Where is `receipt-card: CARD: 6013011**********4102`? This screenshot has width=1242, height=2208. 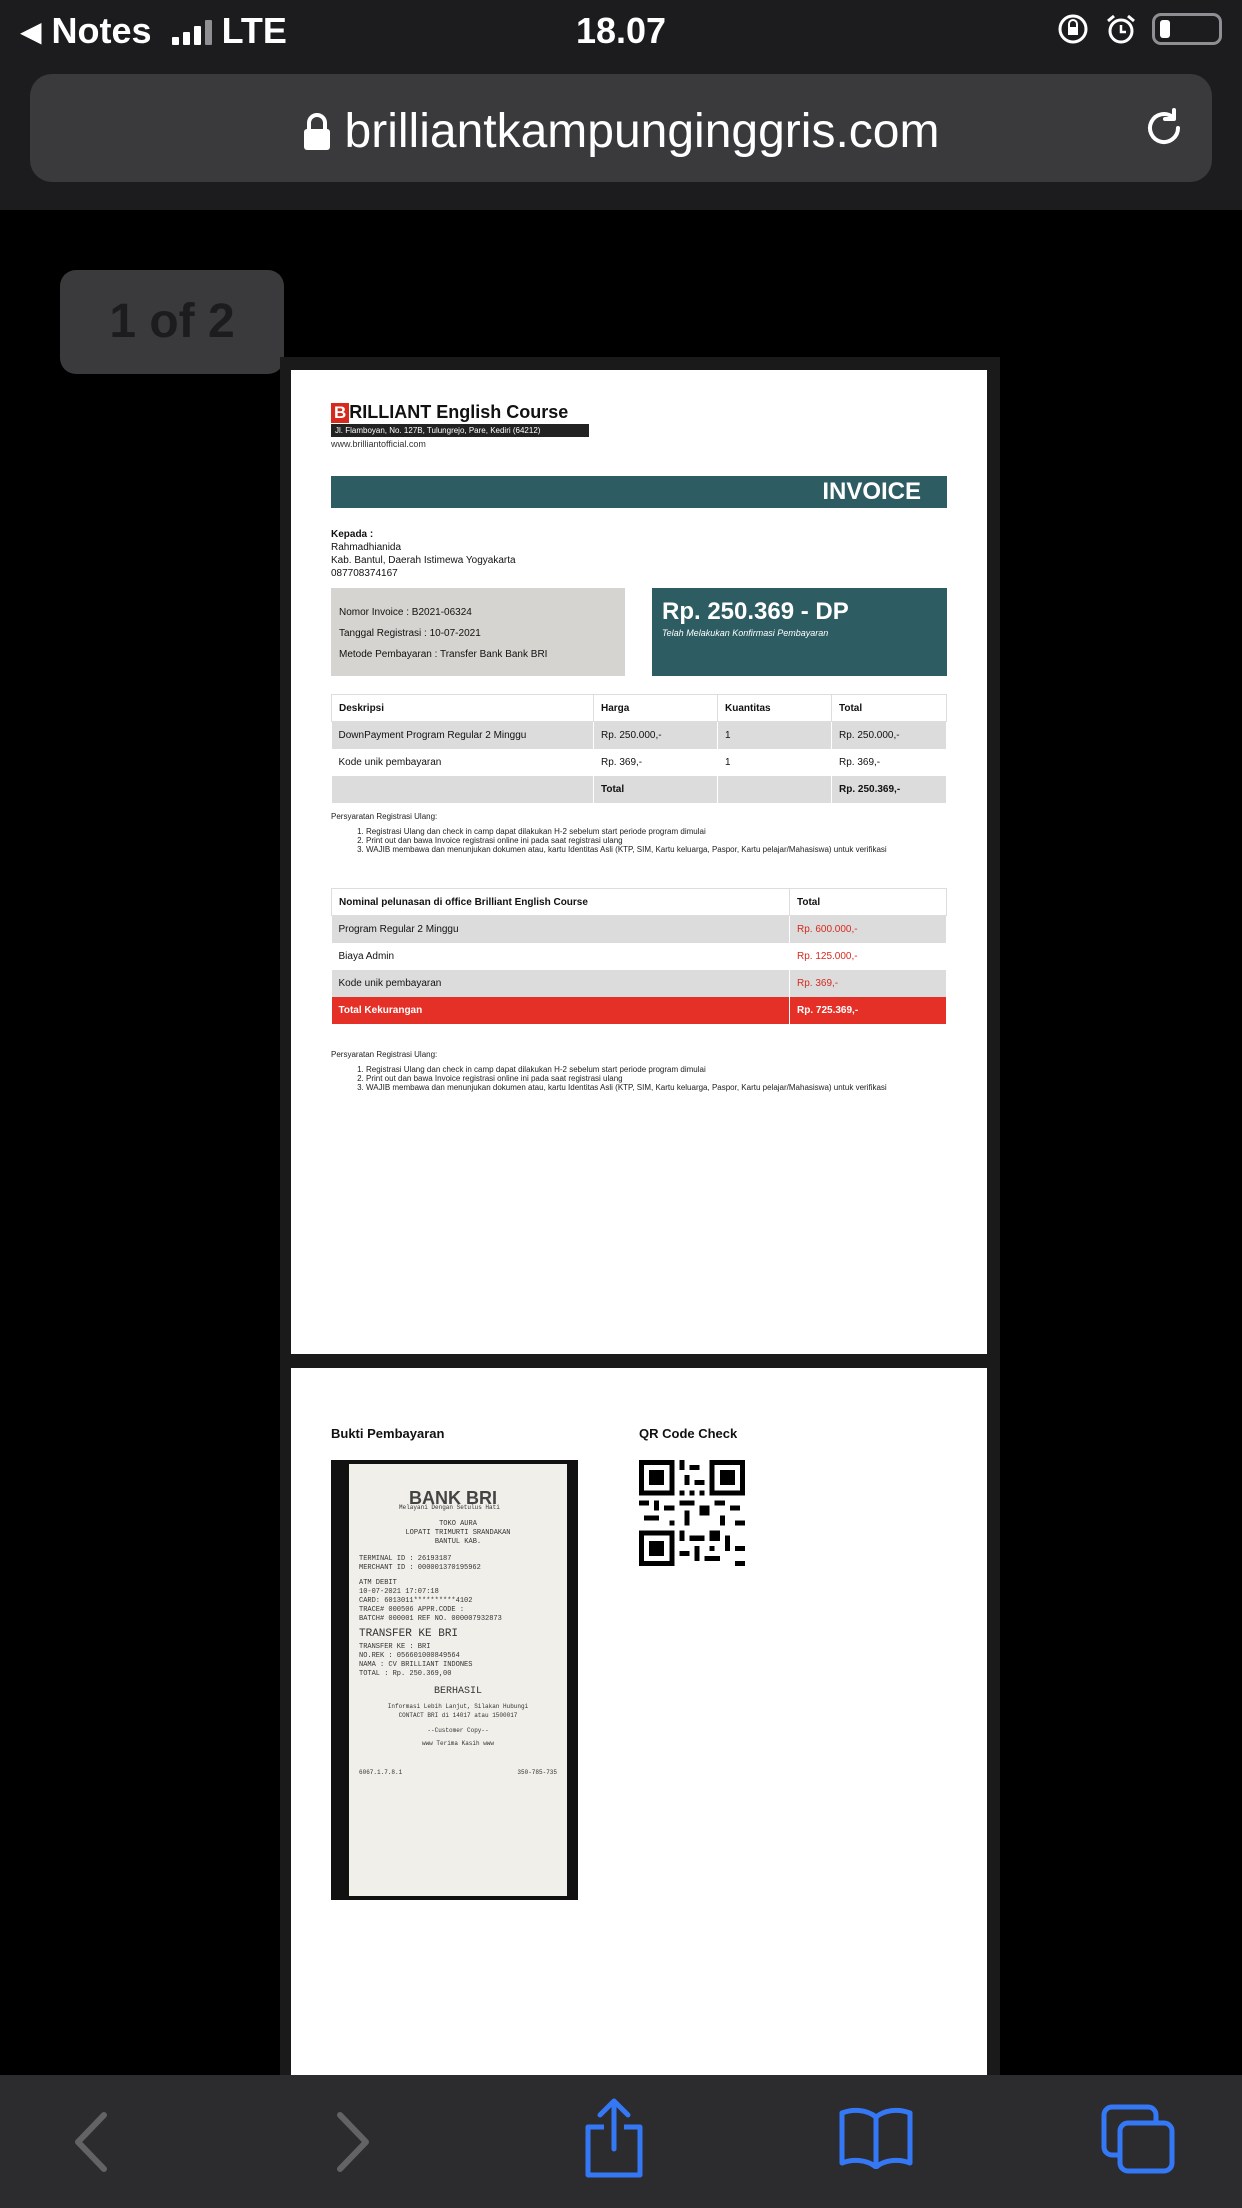
receipt-card: CARD: 6013011**********4102 is located at coordinates (416, 1601).